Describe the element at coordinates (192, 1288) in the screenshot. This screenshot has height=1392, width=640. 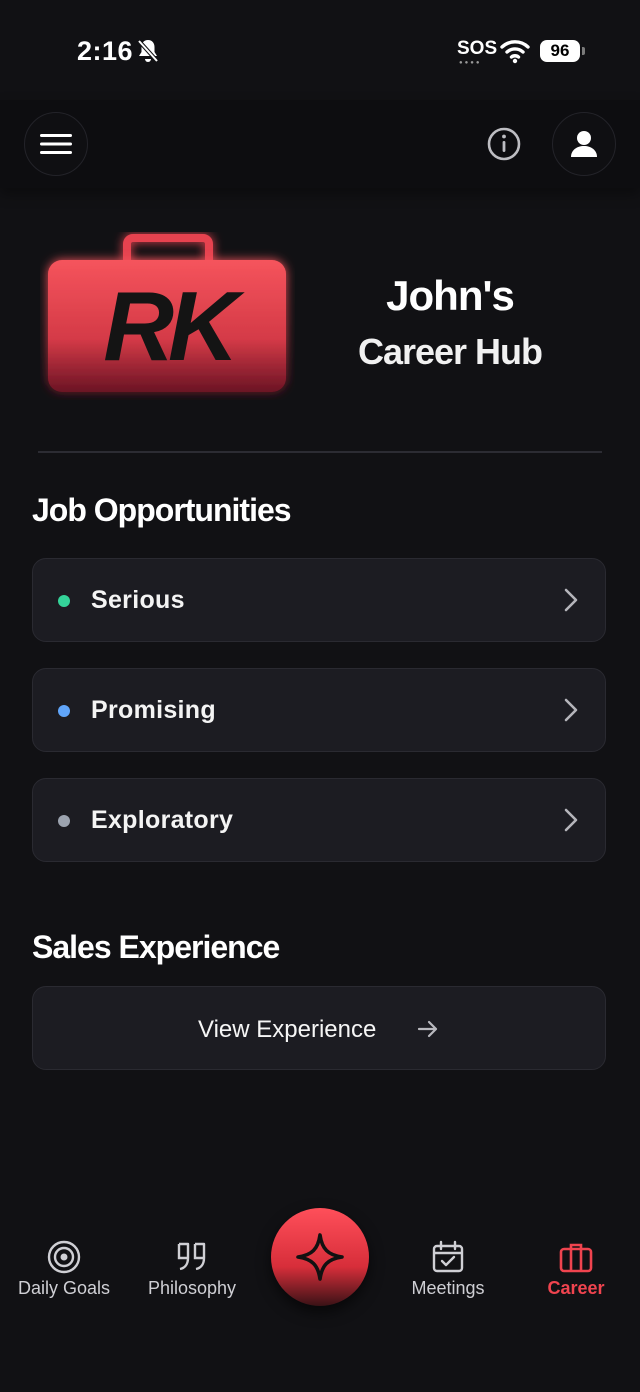
I see `nav-label: Philosophy` at that location.